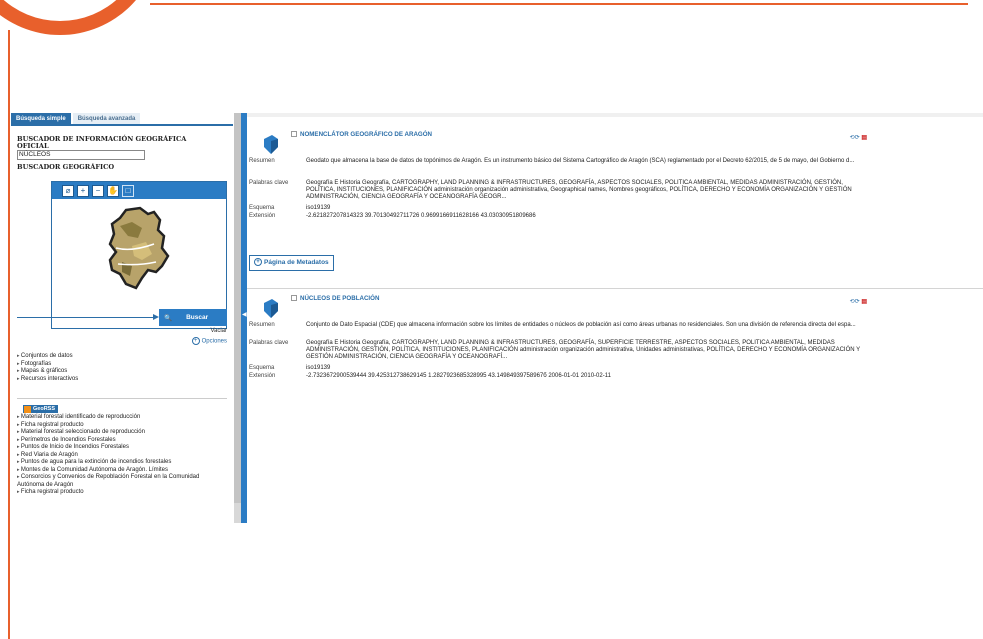 Image resolution: width=983 pixels, height=639 pixels. I want to click on category-photos: Fotografías, so click(47, 365).